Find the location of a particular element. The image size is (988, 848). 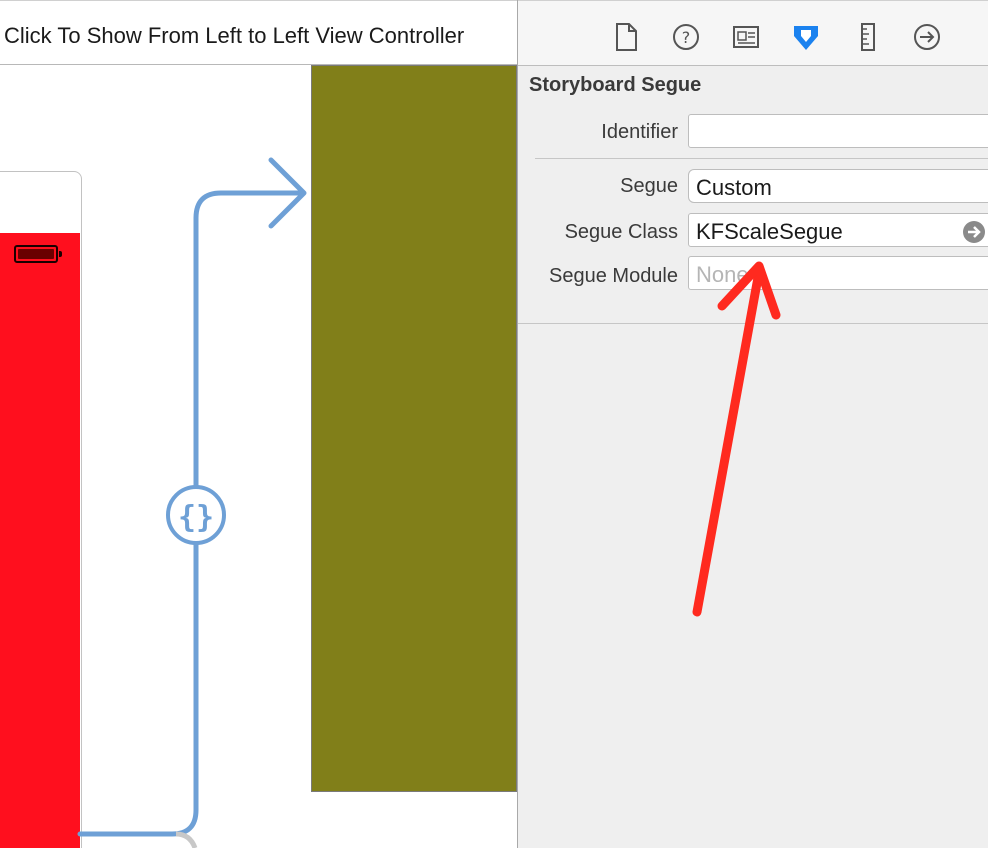

segue-module-label: Segue Module is located at coordinates (613, 276).